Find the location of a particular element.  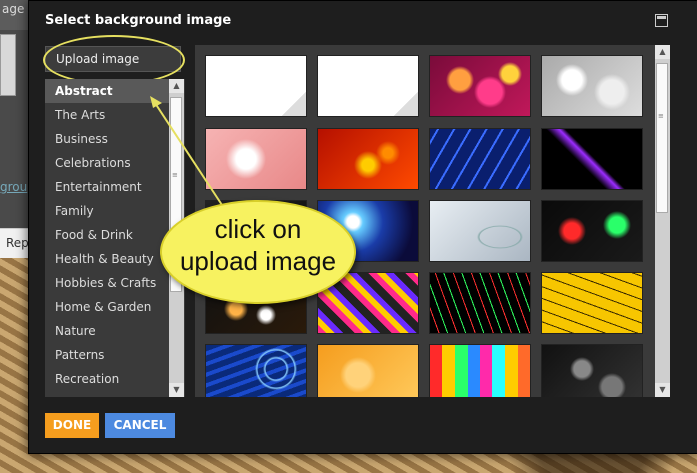

category-item: Family is located at coordinates (107, 211).